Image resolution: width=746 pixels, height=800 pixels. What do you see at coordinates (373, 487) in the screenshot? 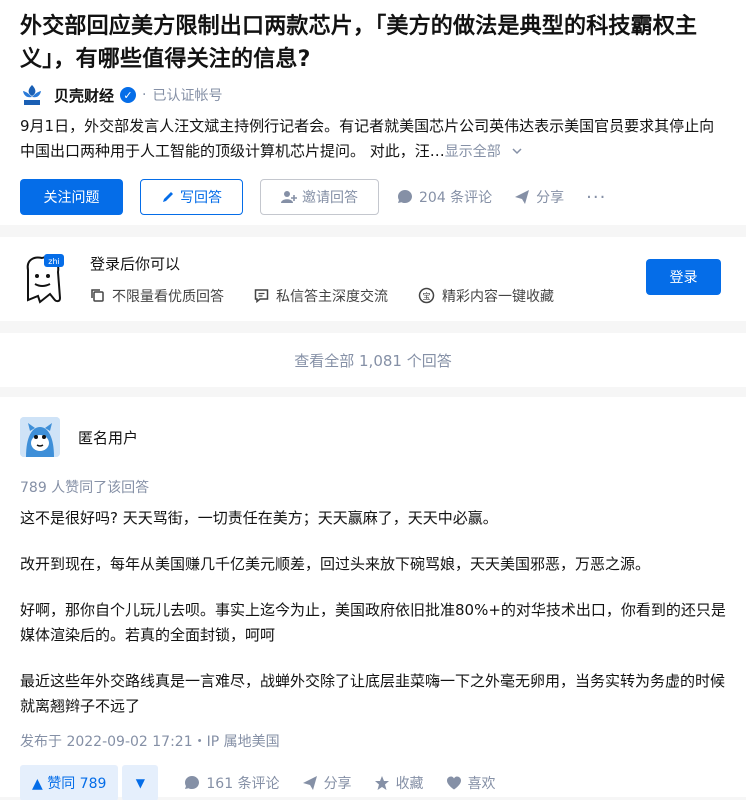
I see `voter-count: 789 人赞同了该回答` at bounding box center [373, 487].